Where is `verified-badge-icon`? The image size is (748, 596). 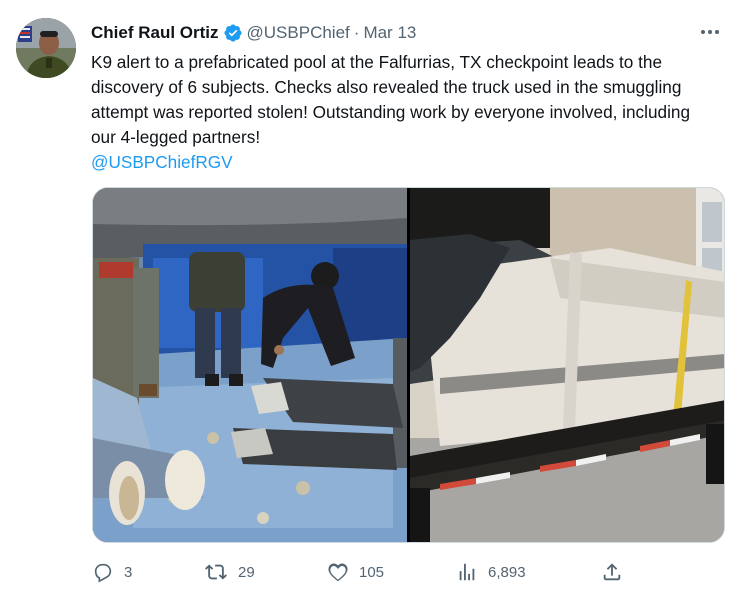
verified-badge-icon is located at coordinates (233, 33).